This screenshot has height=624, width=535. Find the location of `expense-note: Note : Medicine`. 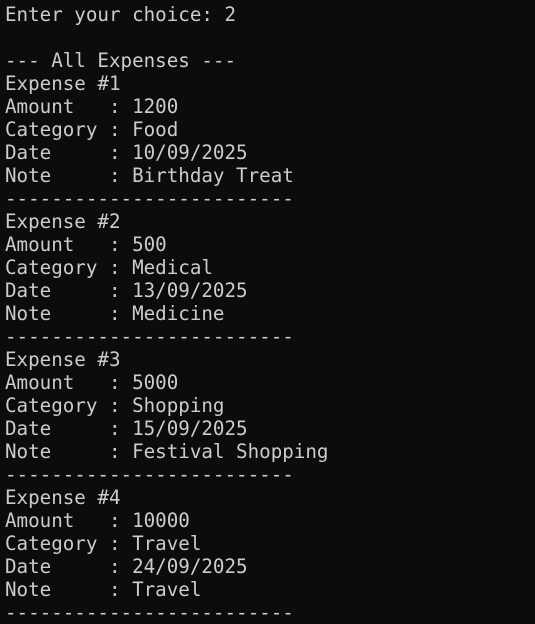

expense-note: Note : Medicine is located at coordinates (115, 313).